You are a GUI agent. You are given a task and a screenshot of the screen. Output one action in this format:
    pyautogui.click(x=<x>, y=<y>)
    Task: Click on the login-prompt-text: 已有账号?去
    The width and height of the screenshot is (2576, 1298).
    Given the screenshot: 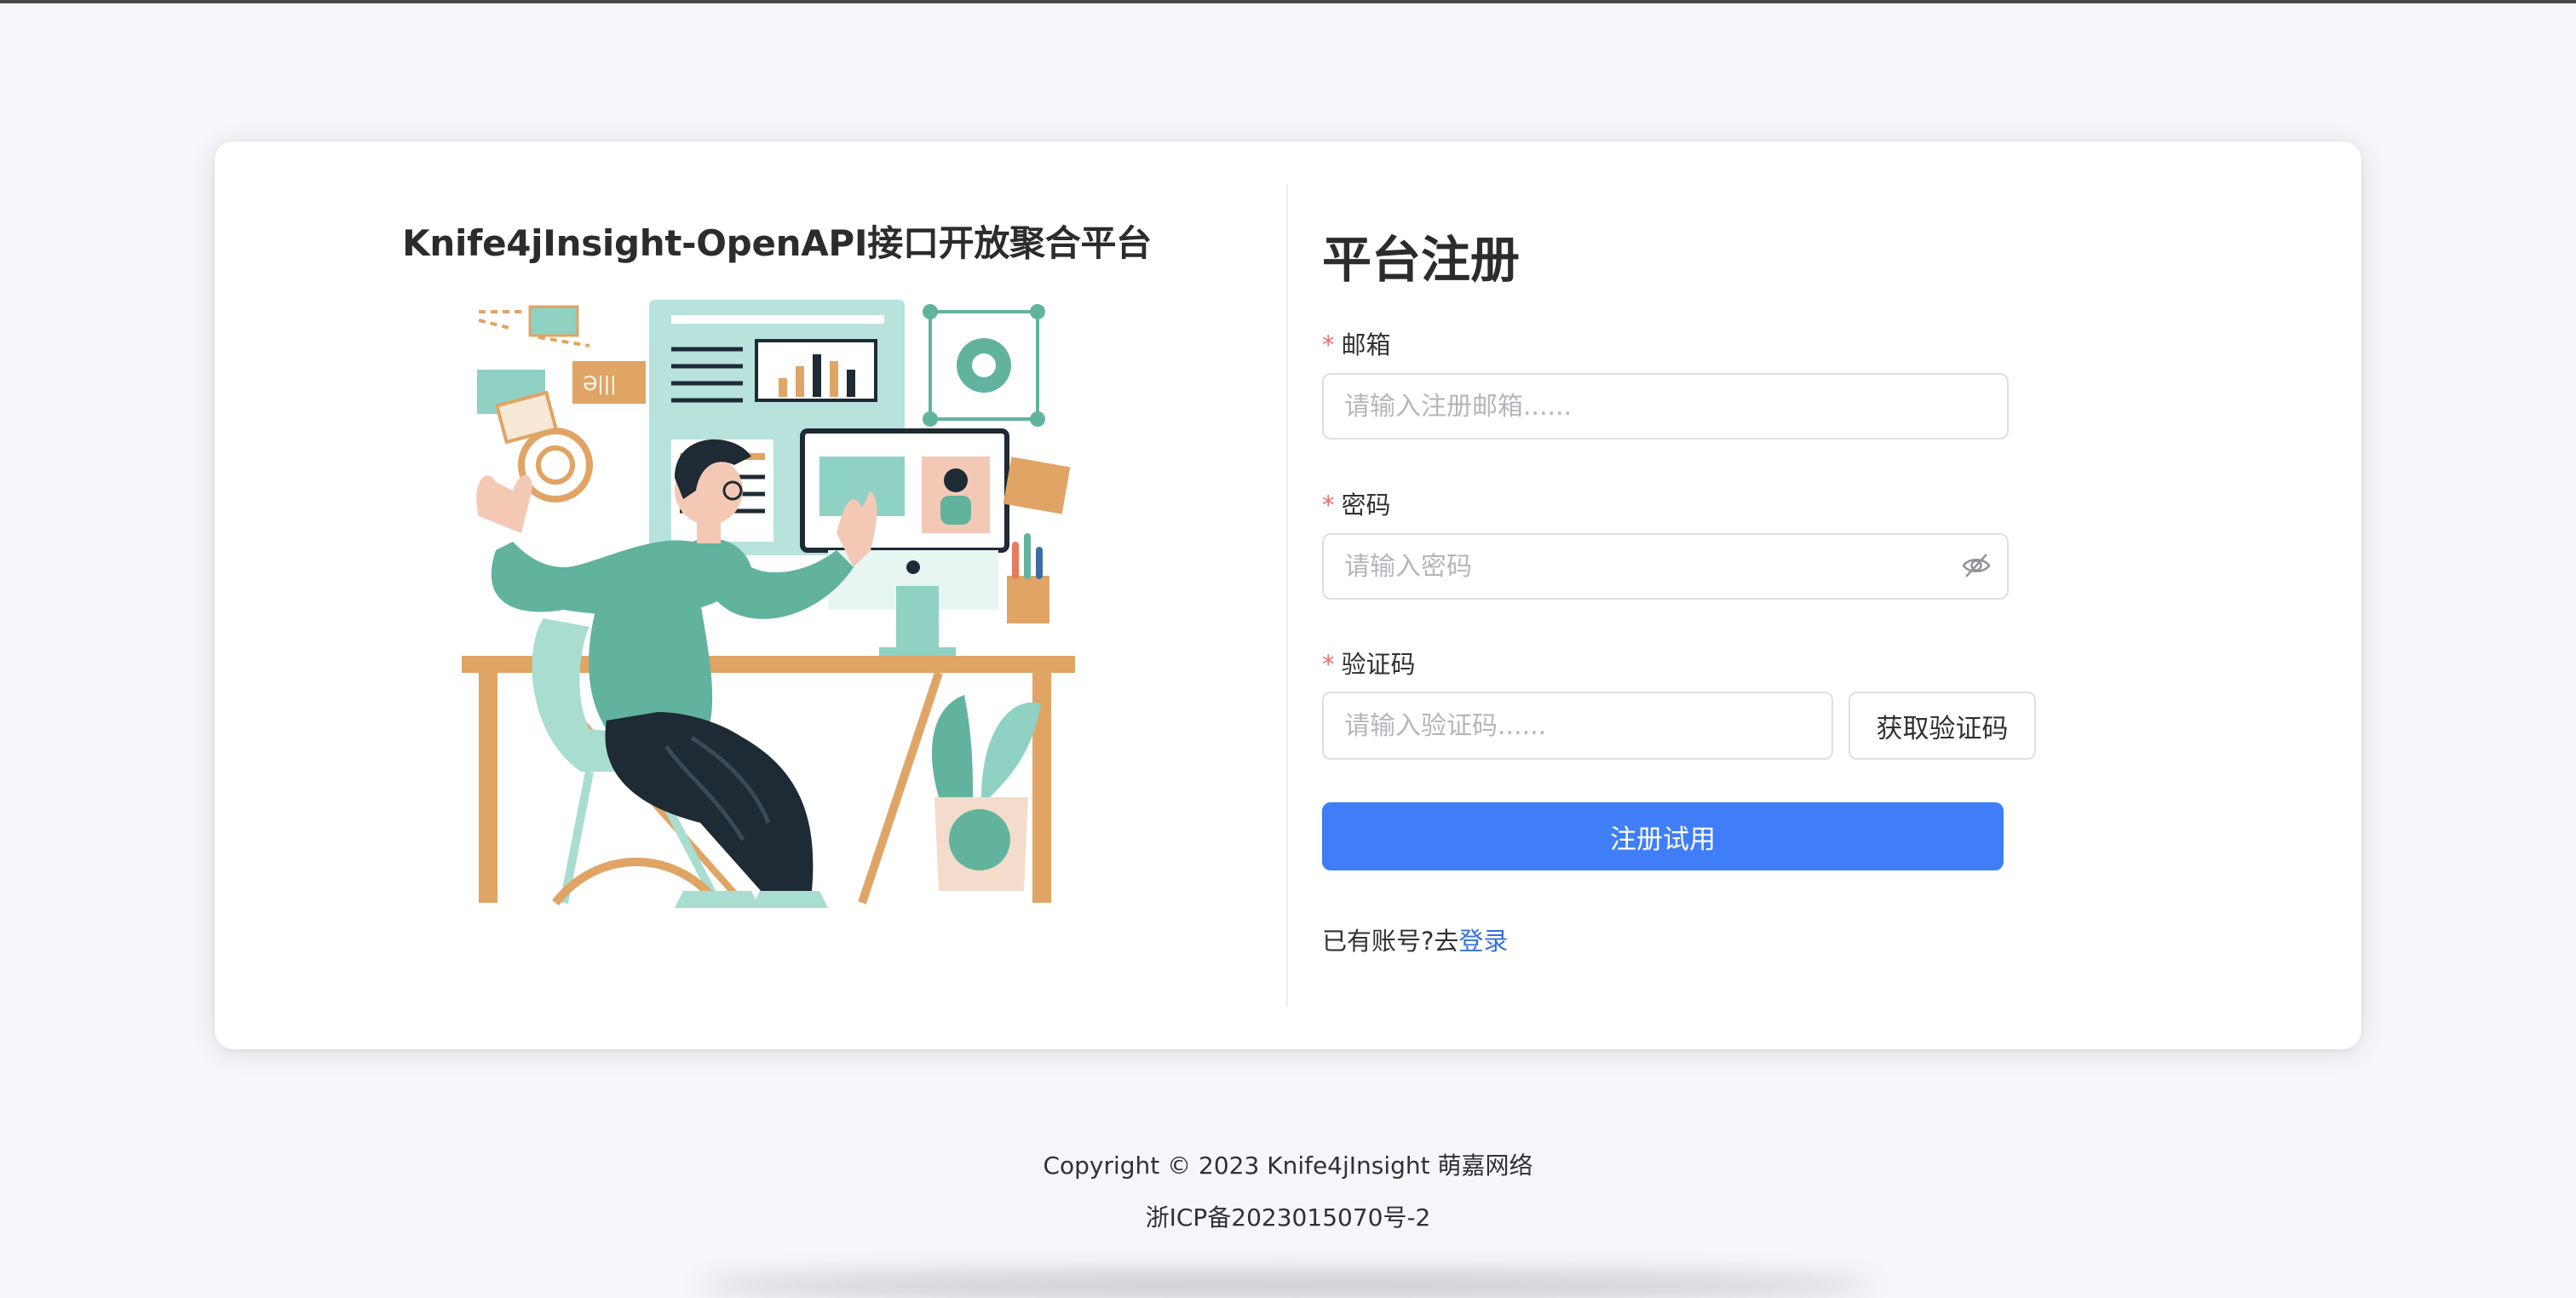 What is the action you would take?
    pyautogui.click(x=1391, y=941)
    